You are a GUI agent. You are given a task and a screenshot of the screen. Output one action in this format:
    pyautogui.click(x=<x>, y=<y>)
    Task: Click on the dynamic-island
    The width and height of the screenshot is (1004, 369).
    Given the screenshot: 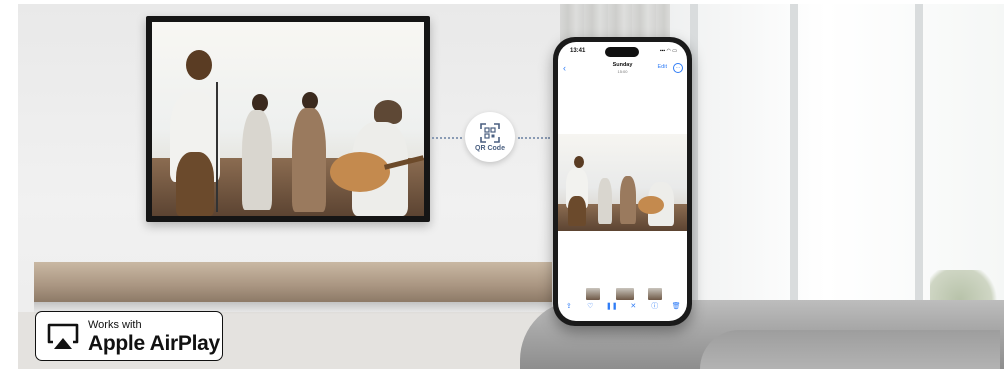 What is the action you would take?
    pyautogui.click(x=622, y=52)
    